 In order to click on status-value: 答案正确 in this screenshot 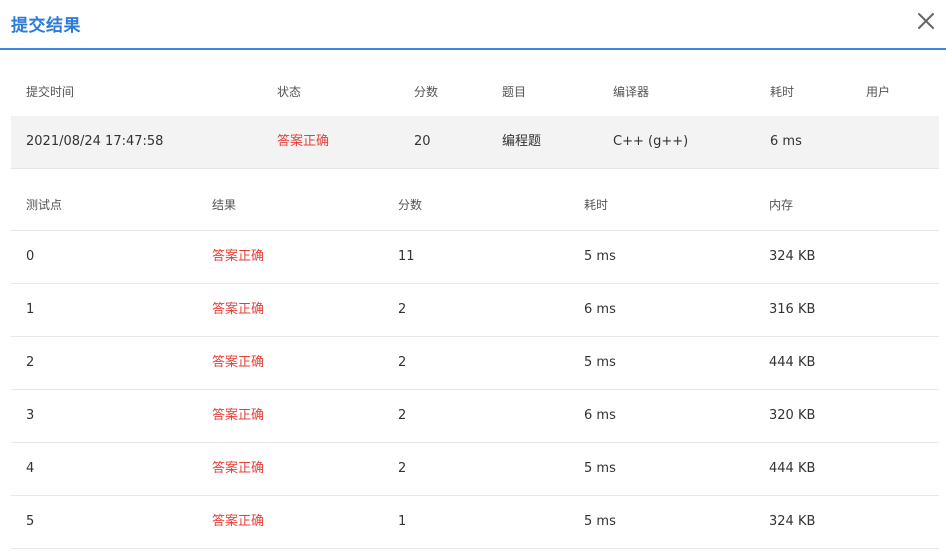, I will do `click(303, 141)`.